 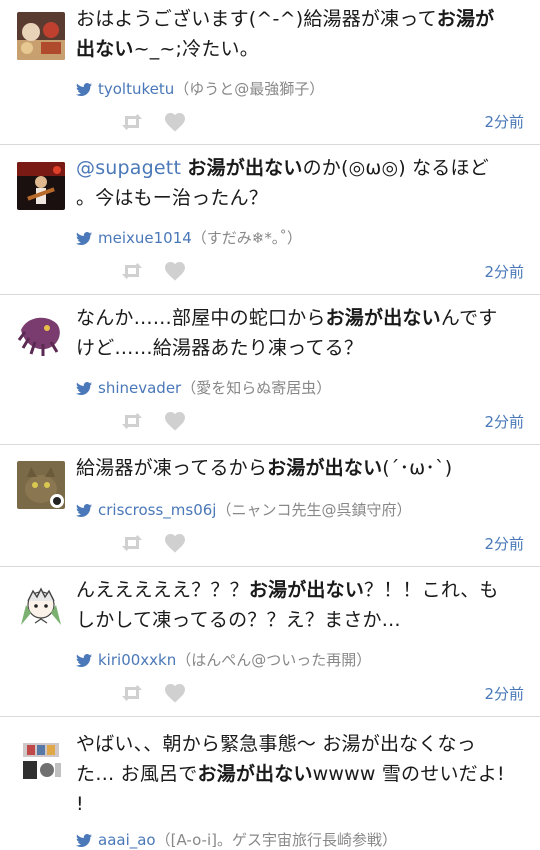 What do you see at coordinates (127, 840) in the screenshot?
I see `username: aaai_ao` at bounding box center [127, 840].